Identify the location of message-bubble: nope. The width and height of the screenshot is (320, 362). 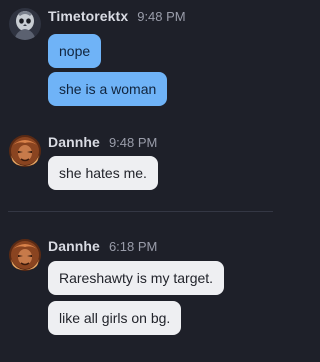
(75, 51).